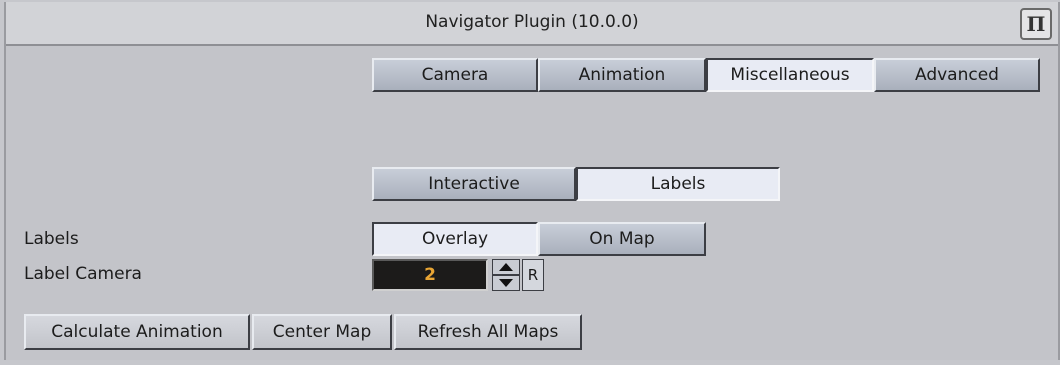 The height and width of the screenshot is (365, 1060). What do you see at coordinates (455, 75) in the screenshot?
I see `tab-camera: Camera` at bounding box center [455, 75].